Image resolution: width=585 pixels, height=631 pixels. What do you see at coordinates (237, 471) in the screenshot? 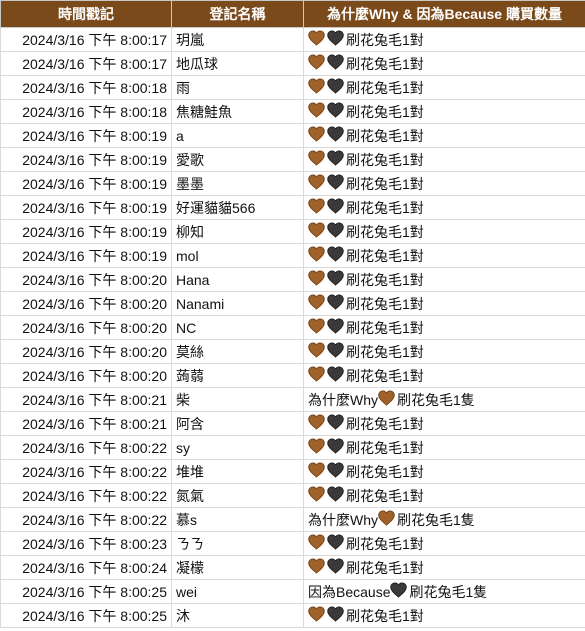
I see `cell-name: 堆堆` at bounding box center [237, 471].